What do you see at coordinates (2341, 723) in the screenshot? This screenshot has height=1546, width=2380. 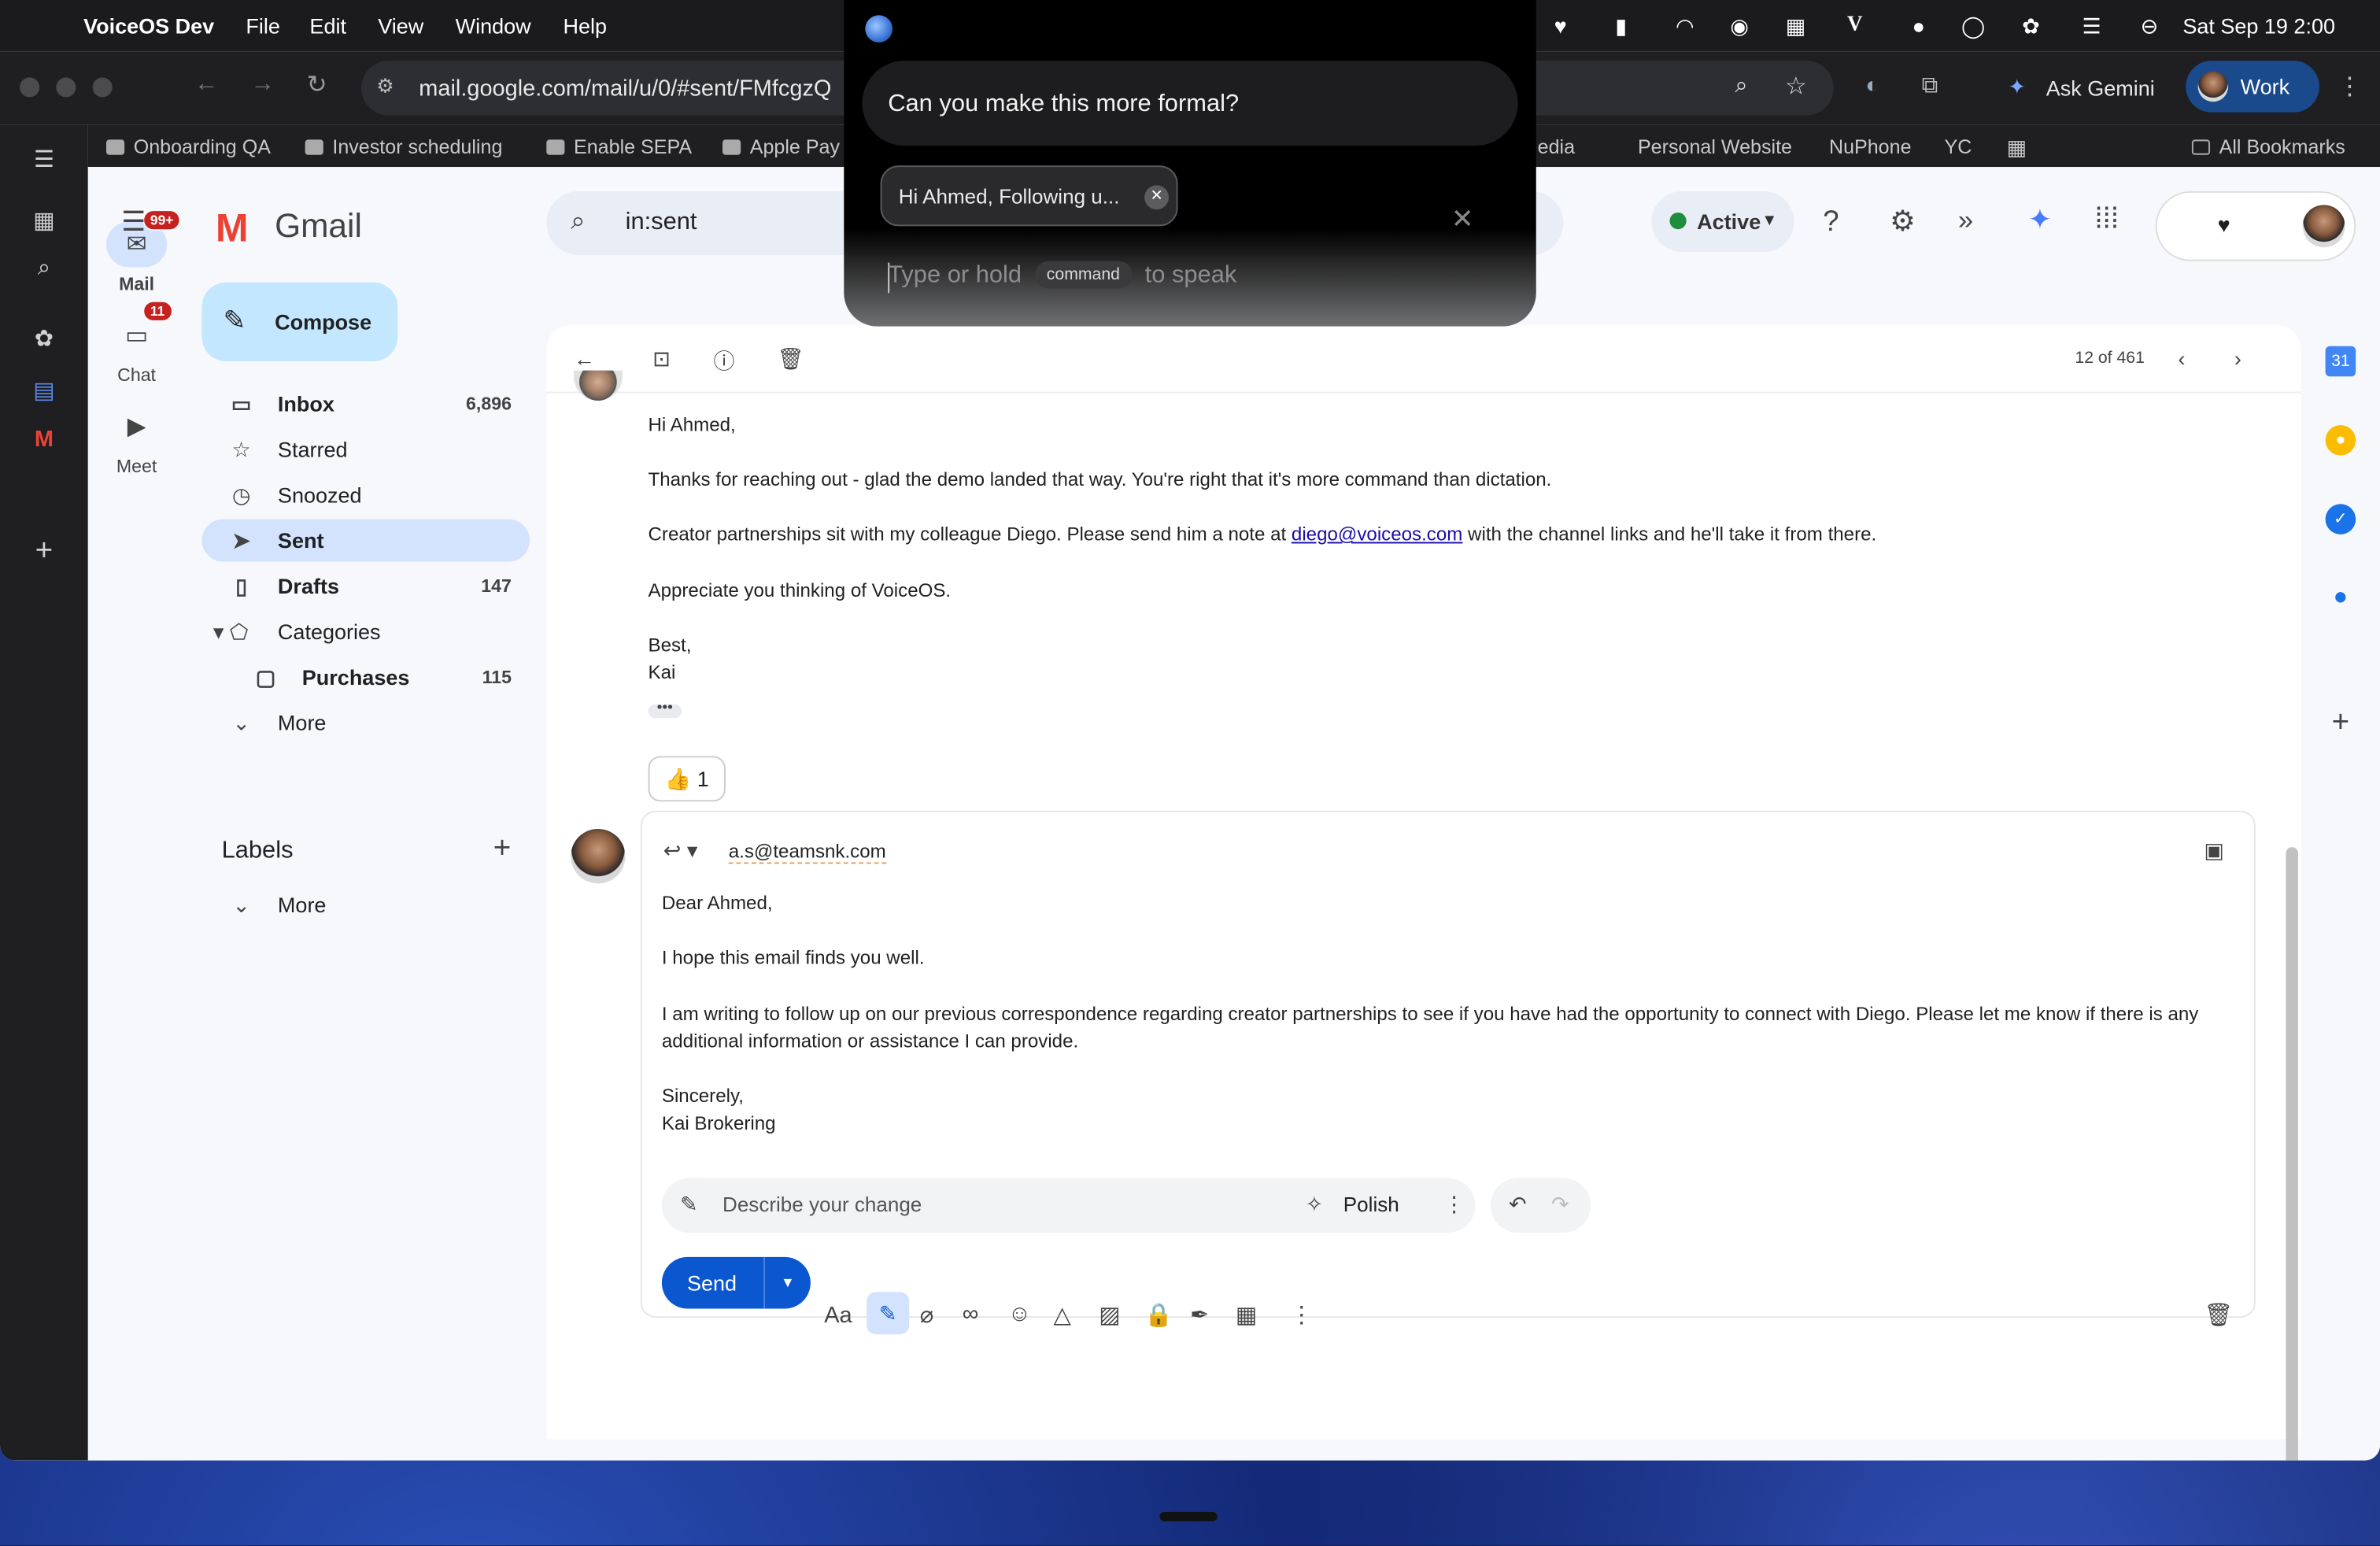 I see `add-addon-icon: +` at bounding box center [2341, 723].